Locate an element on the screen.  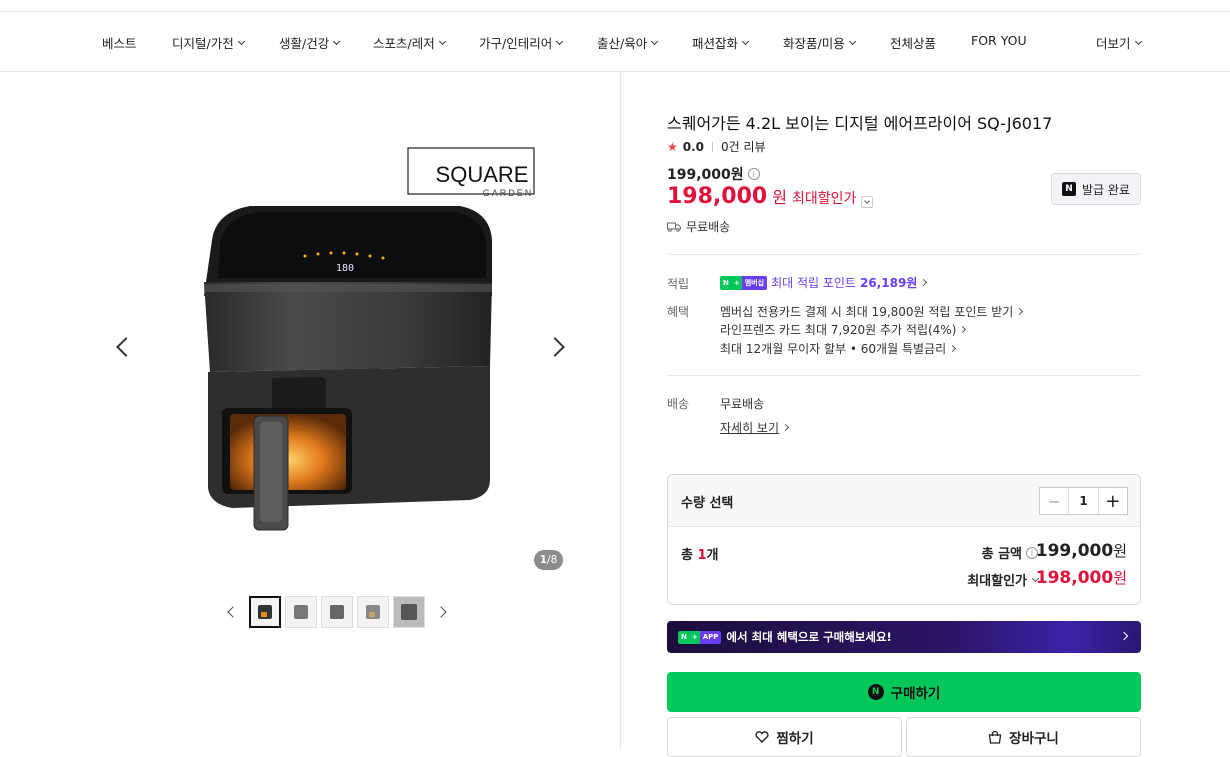
nav-item-best: 베스트 is located at coordinates (119, 42).